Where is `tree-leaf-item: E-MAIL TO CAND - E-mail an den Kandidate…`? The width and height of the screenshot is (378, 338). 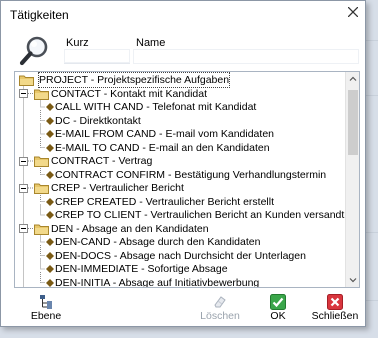
tree-leaf-item: E-MAIL TO CAND - E-mail an den Kandidate… is located at coordinates (180, 148).